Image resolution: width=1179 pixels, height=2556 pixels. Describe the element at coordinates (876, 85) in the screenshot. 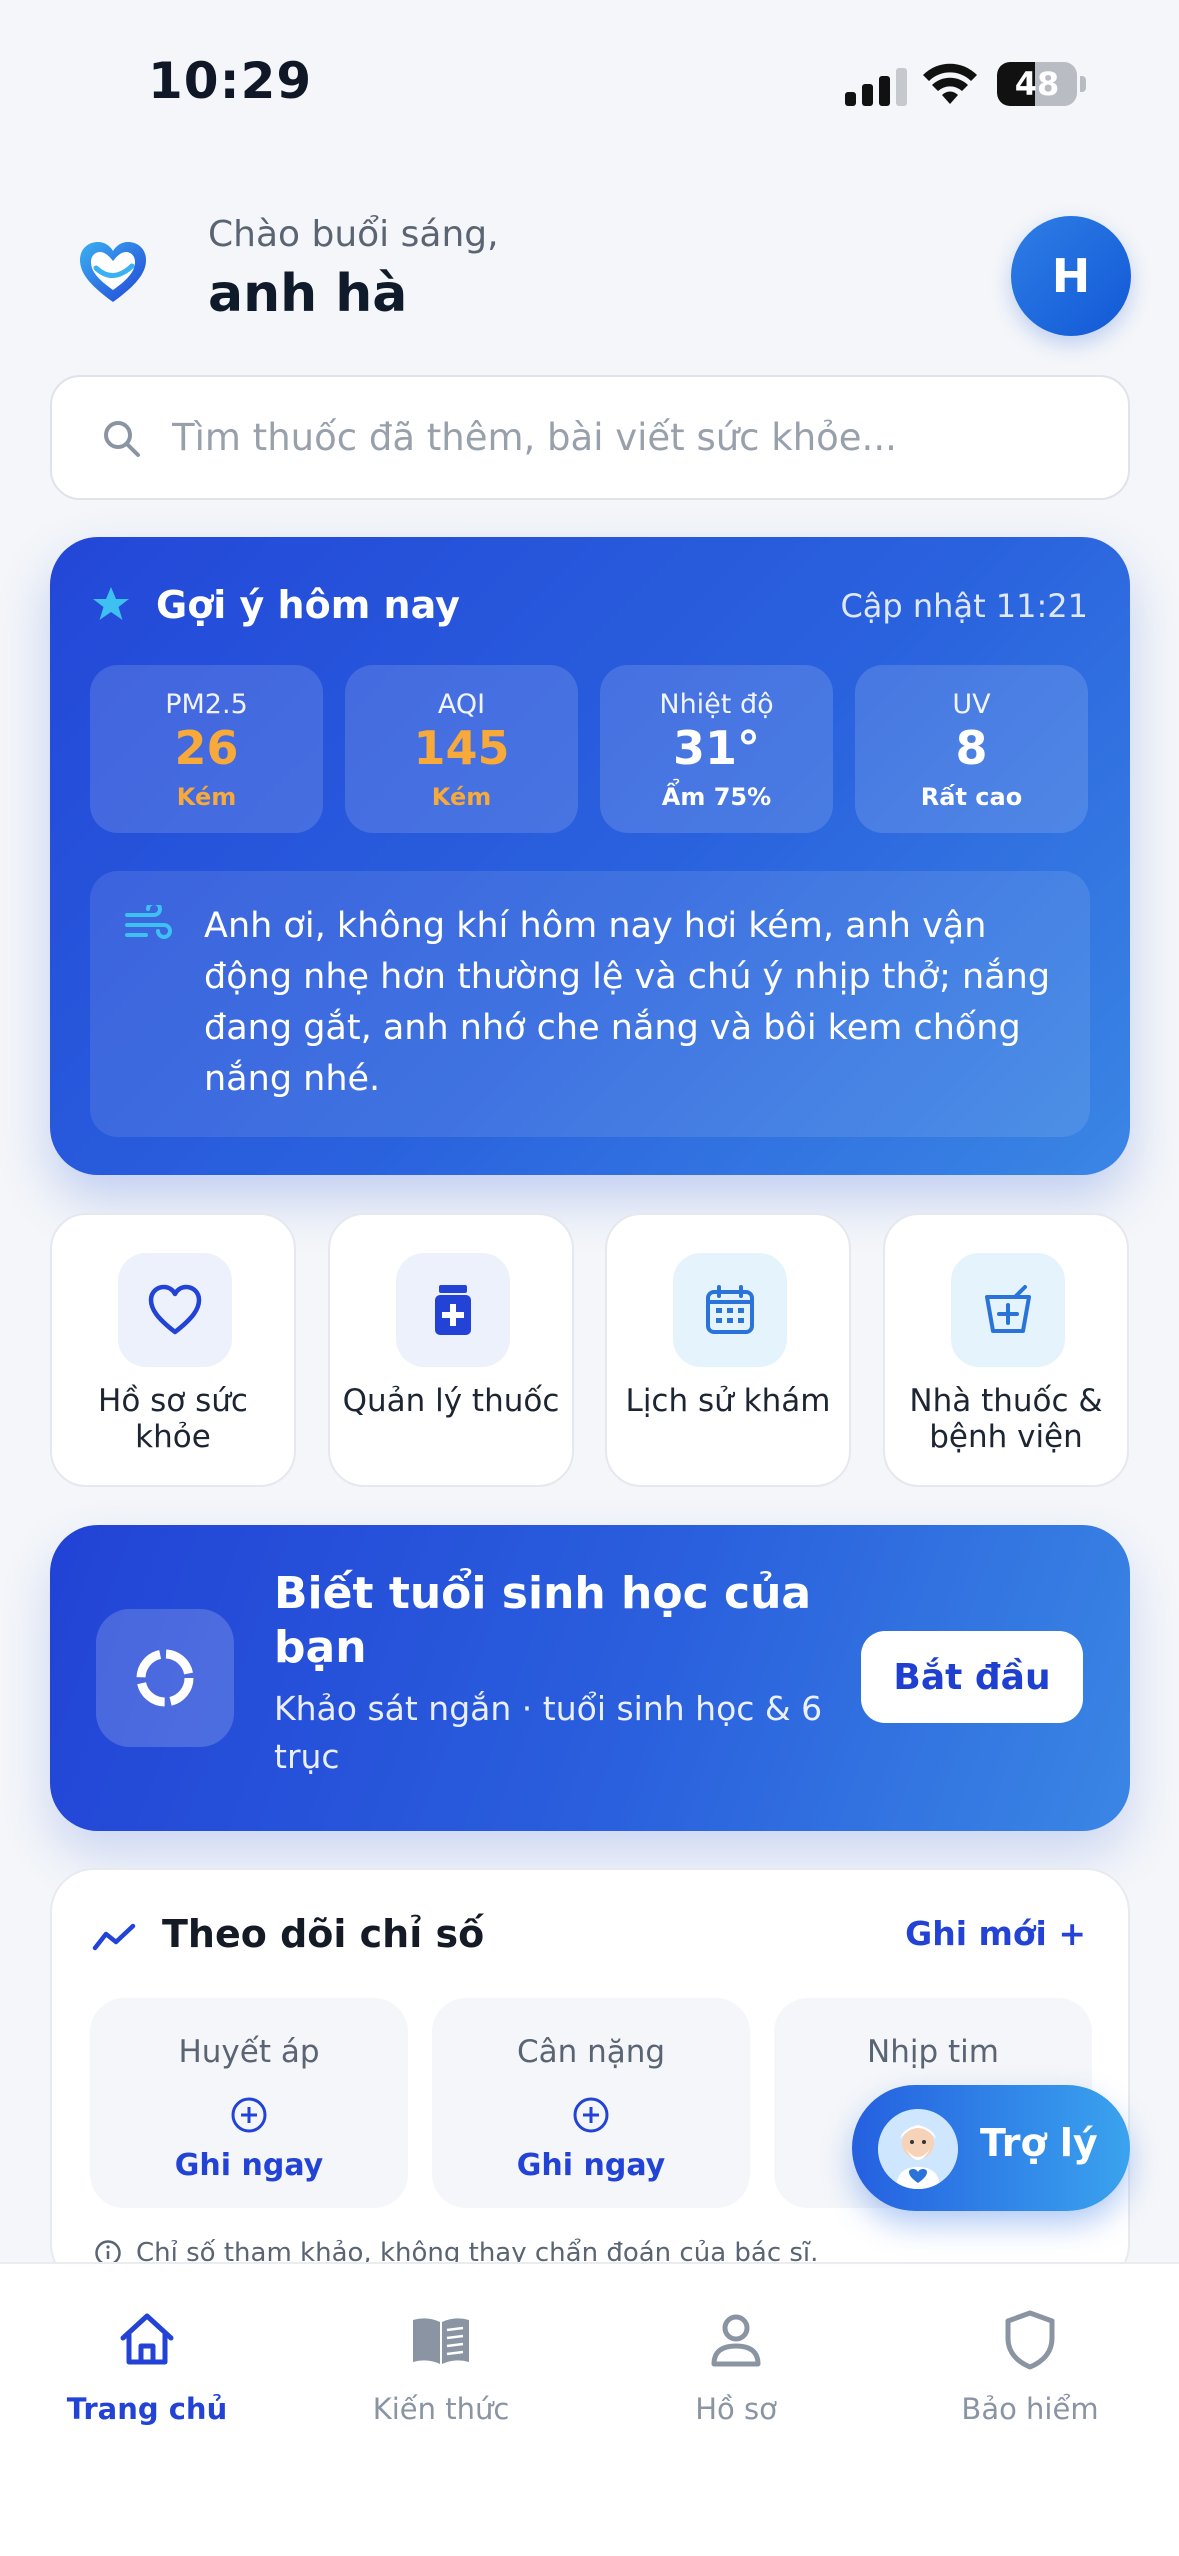

I see `cellular-signal-icon` at that location.